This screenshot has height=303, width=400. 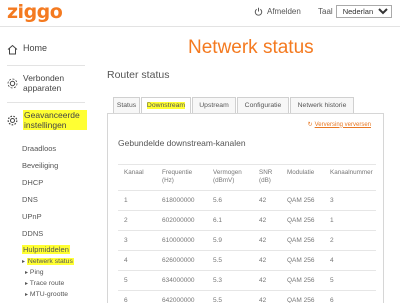 What do you see at coordinates (230, 177) in the screenshot?
I see `column-header: Vermogen (dBmV)` at bounding box center [230, 177].